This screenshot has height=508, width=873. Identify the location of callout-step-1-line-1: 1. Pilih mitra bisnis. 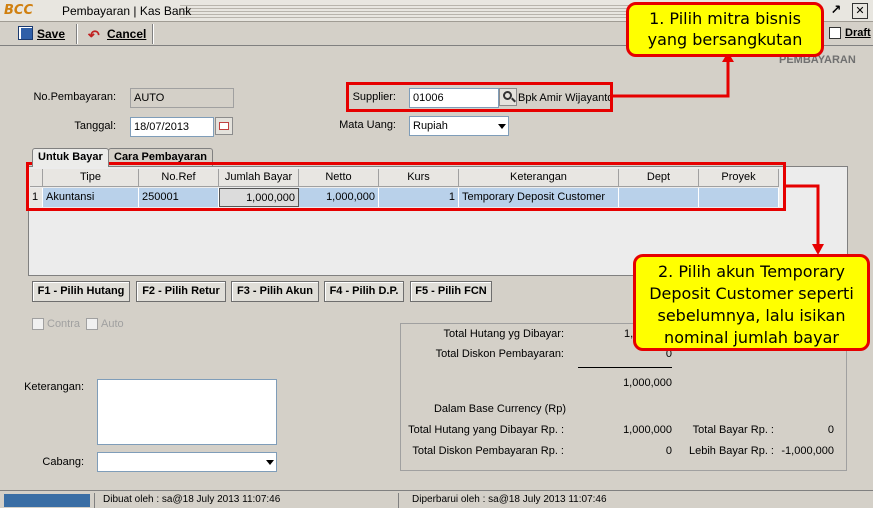
(725, 18).